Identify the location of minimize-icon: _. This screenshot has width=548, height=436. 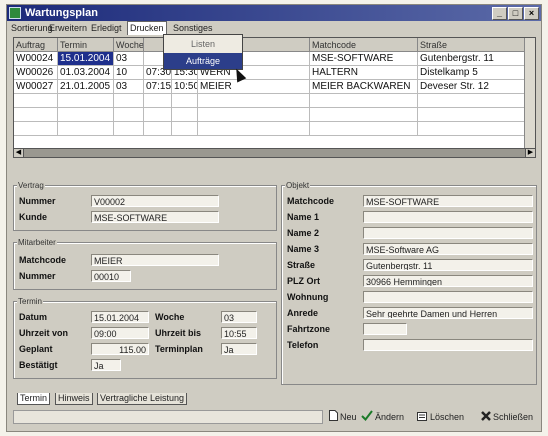
(499, 13).